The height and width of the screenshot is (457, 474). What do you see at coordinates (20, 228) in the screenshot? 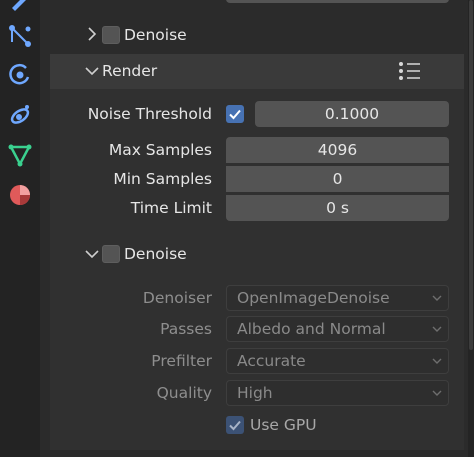
I see `properties-tab-strip` at bounding box center [20, 228].